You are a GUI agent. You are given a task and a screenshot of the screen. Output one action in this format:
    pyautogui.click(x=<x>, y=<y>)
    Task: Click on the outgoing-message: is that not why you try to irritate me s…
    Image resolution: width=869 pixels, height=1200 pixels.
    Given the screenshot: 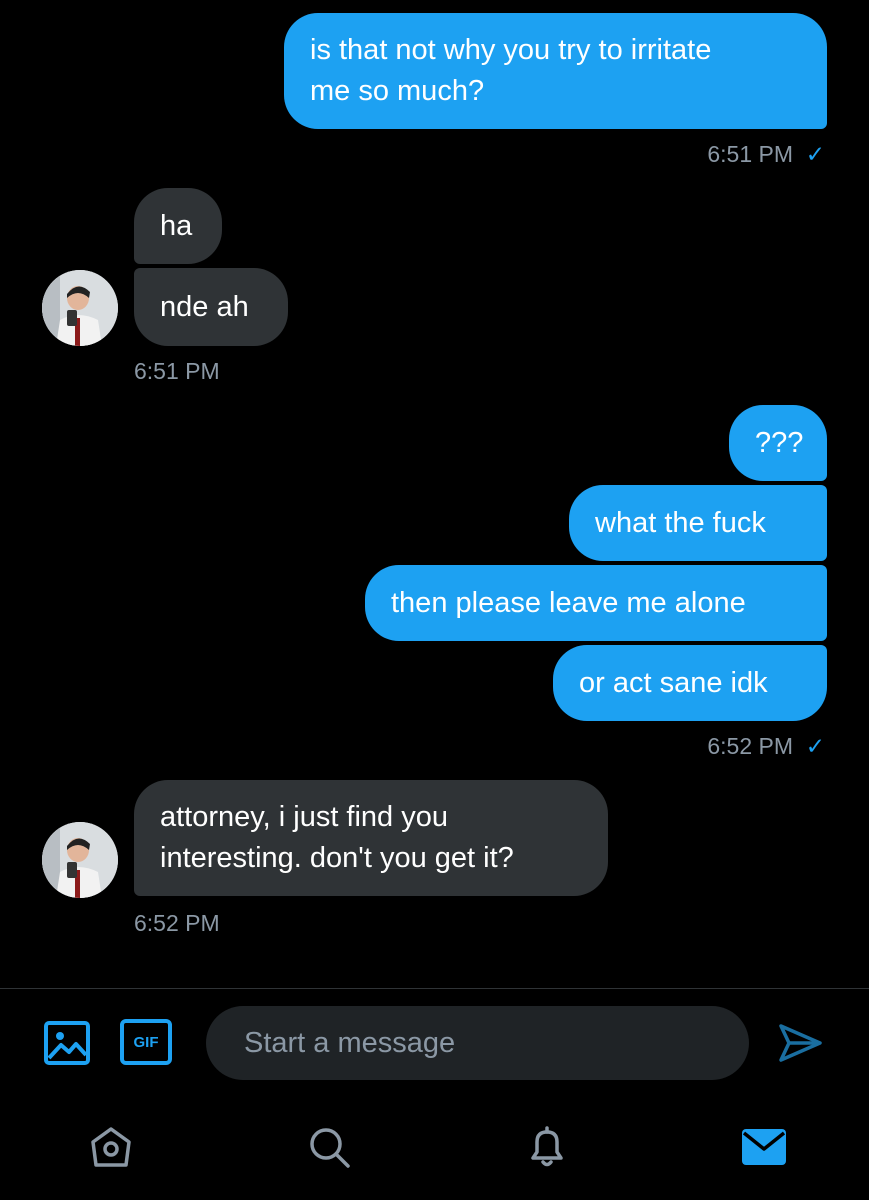 What is the action you would take?
    pyautogui.click(x=555, y=71)
    